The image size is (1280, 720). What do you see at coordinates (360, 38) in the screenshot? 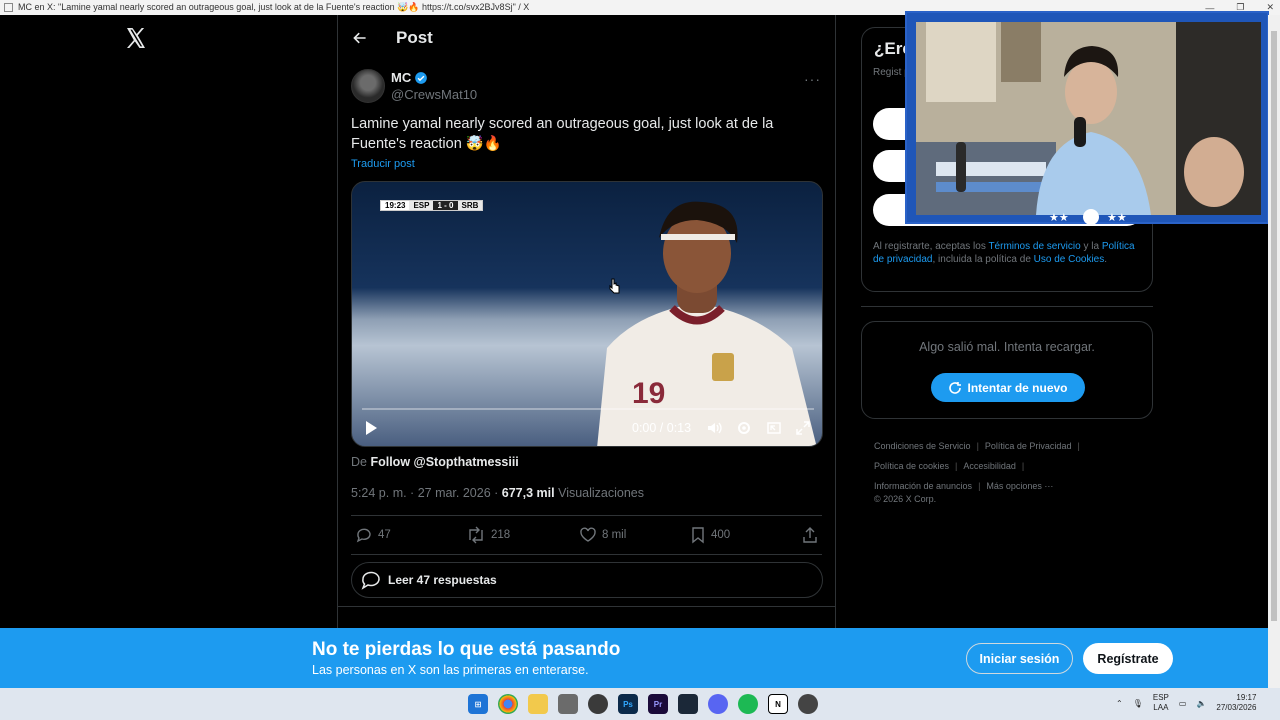
I see `back-arrow-icon` at bounding box center [360, 38].